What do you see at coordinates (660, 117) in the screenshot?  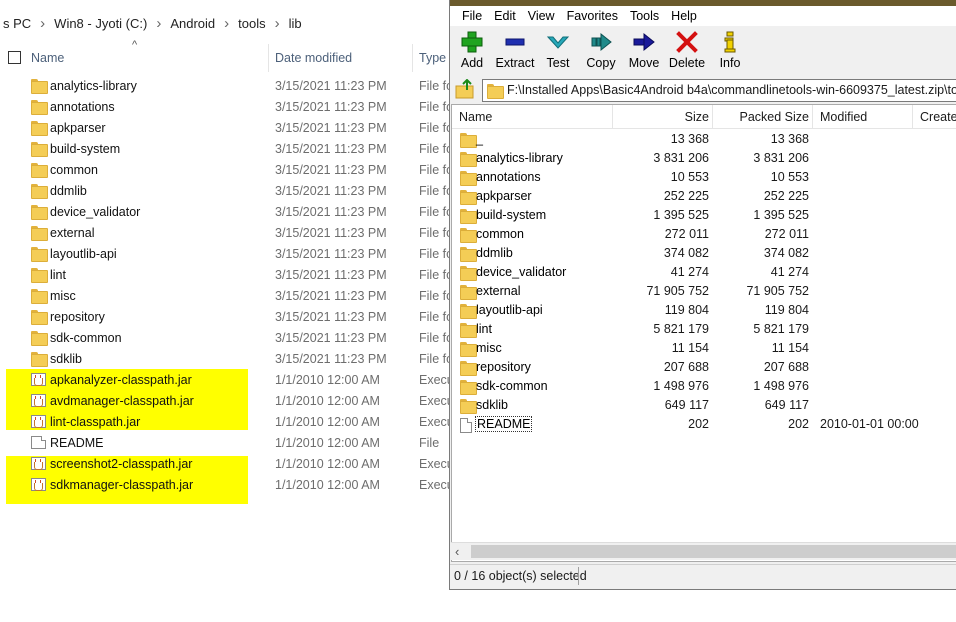 I see `column-header-size: Size` at bounding box center [660, 117].